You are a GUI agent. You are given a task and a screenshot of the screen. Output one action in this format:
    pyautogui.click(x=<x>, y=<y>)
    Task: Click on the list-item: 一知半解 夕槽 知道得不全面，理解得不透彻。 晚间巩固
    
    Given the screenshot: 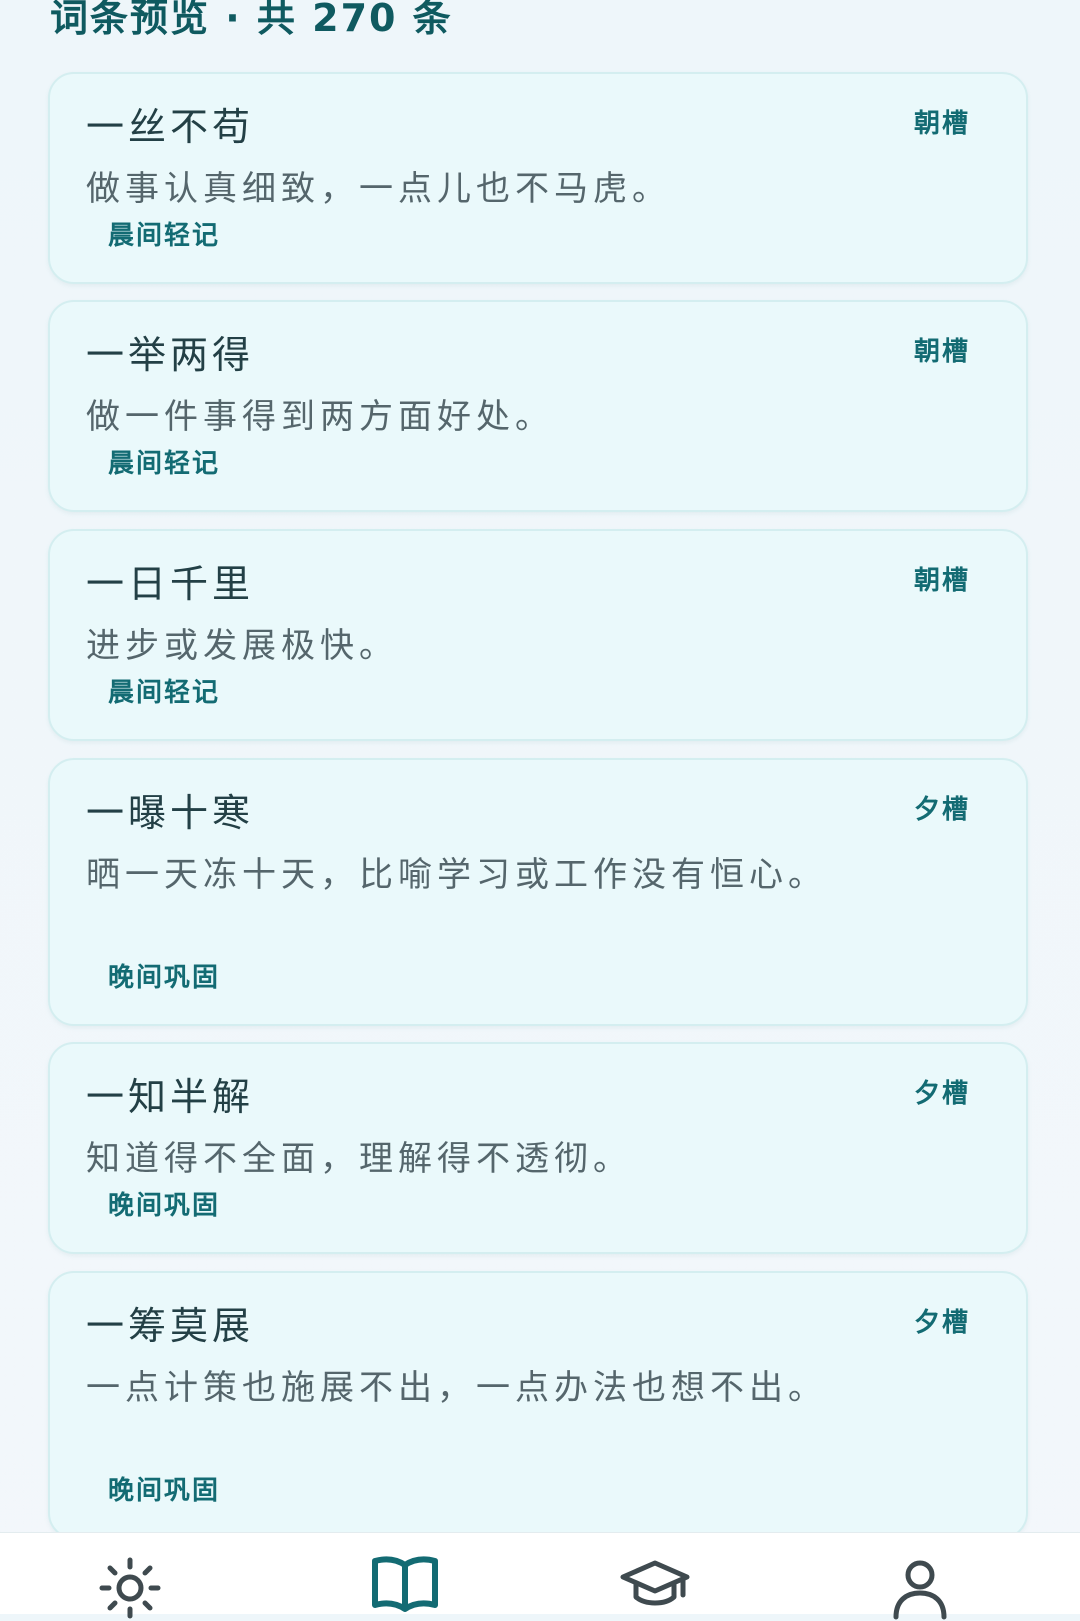 What is the action you would take?
    pyautogui.click(x=538, y=1148)
    